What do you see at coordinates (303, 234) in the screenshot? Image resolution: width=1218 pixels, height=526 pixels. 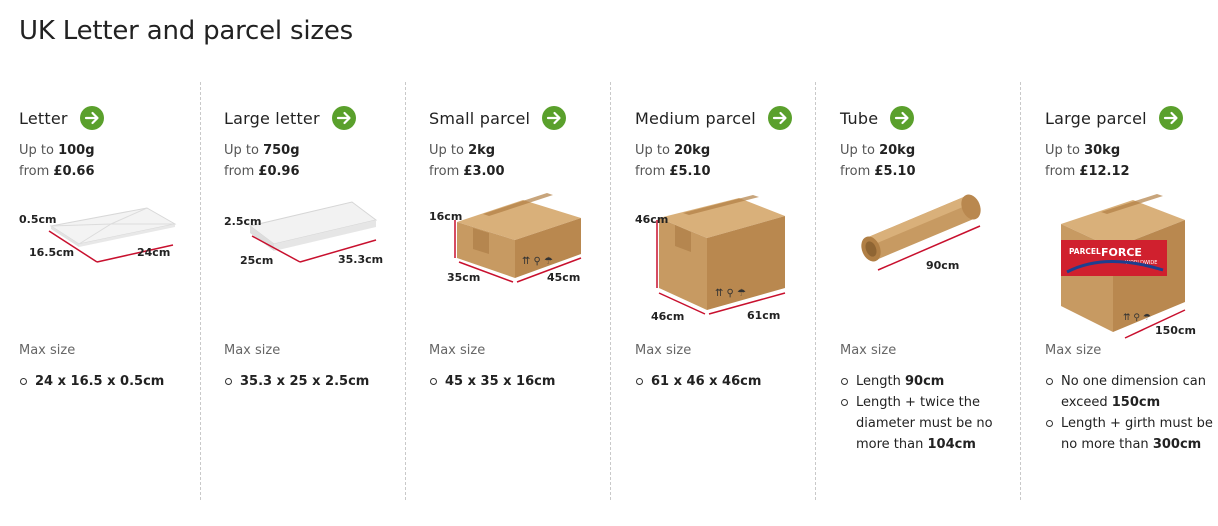 I see `large-letter-illustration: 2.5cm 25cm 35.3cm` at bounding box center [303, 234].